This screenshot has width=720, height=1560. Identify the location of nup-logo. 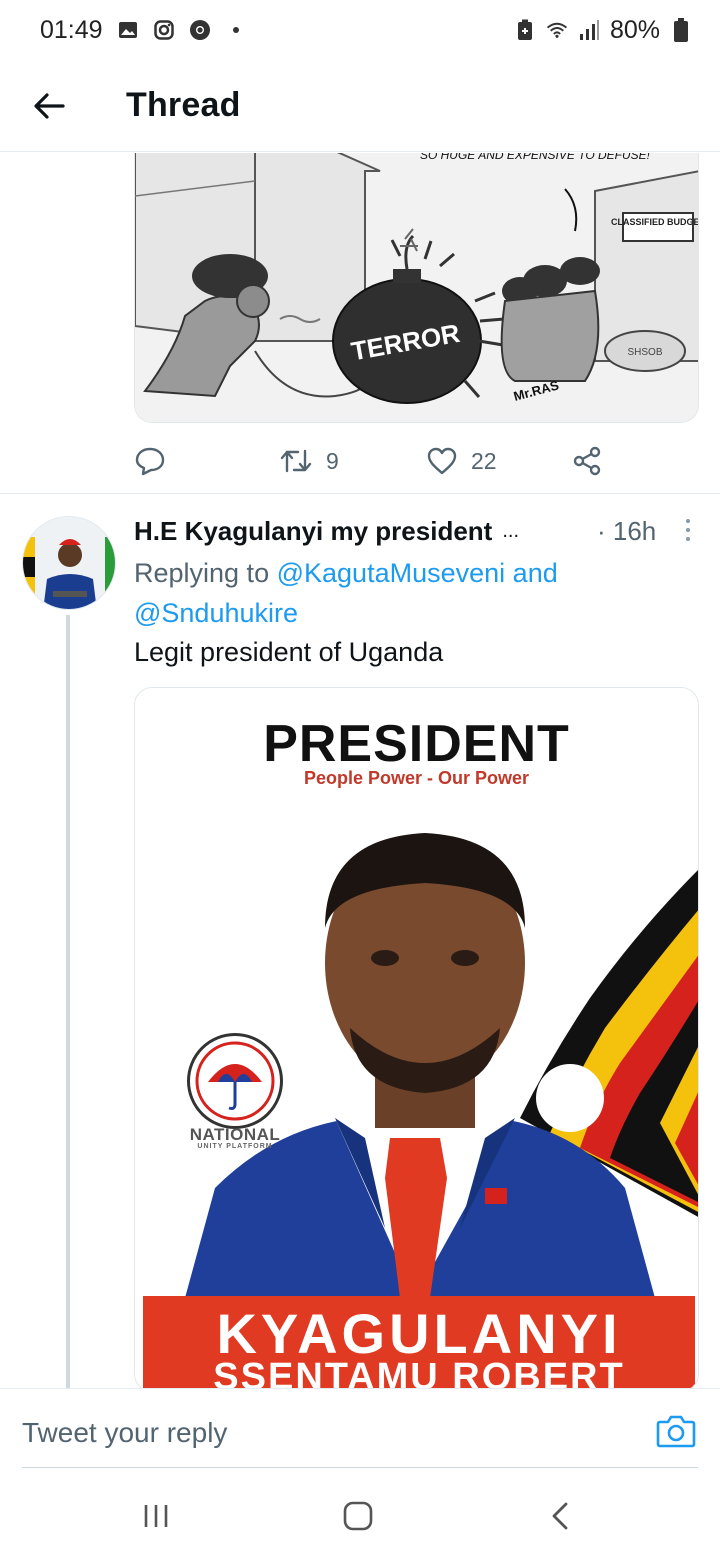
(235, 1081).